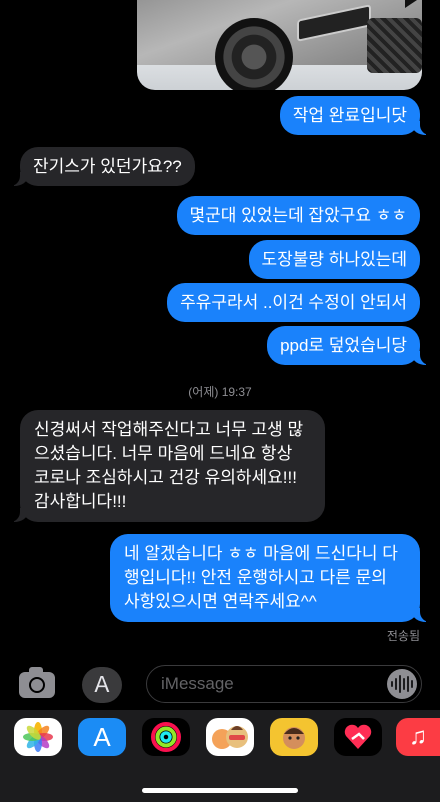 This screenshot has height=802, width=440. I want to click on photos-icon, so click(38, 737).